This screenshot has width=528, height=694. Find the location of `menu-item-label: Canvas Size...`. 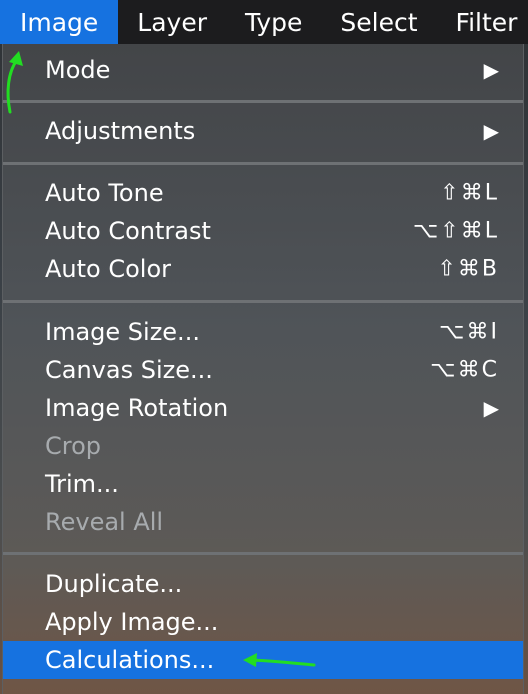

menu-item-label: Canvas Size... is located at coordinates (129, 370).